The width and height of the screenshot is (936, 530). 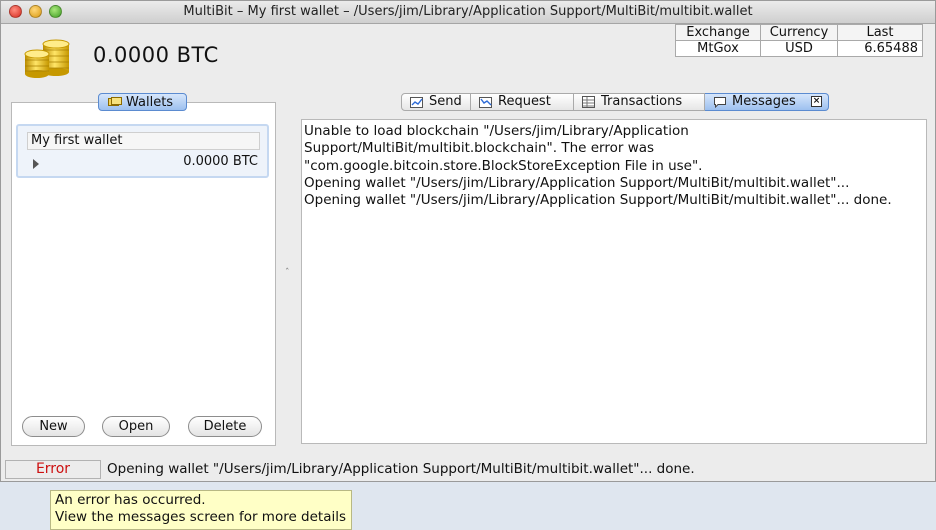 I want to click on tooltip-line-1: An error has occurred., so click(x=130, y=500).